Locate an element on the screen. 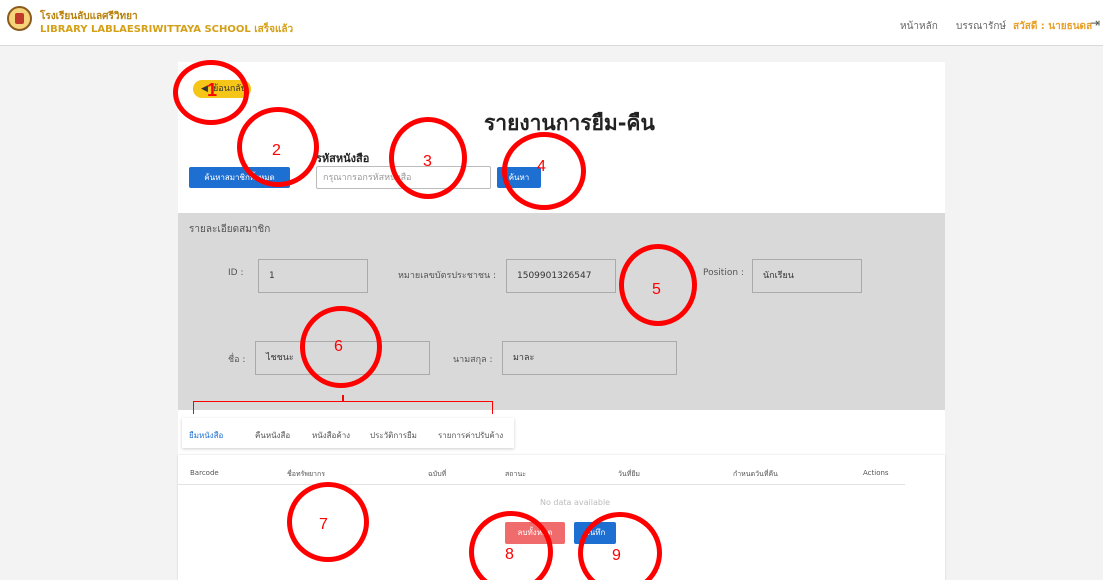  book-code-label: รหัสหนังสือ is located at coordinates (343, 158).